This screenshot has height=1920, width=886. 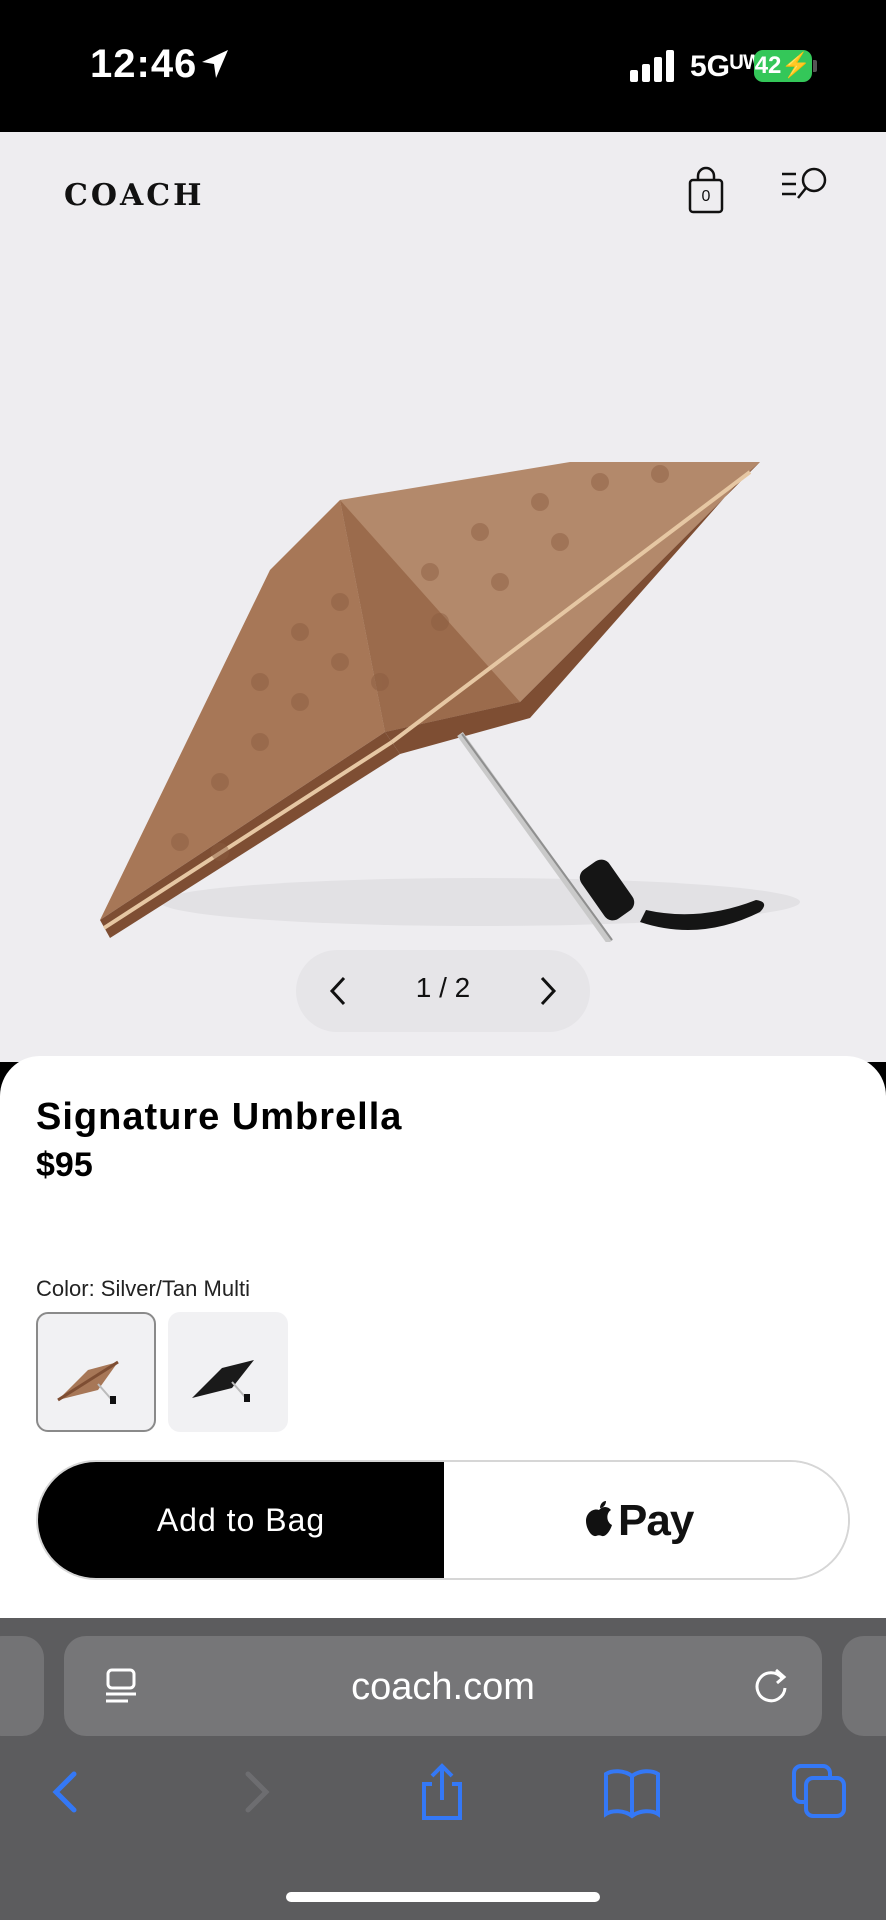 I want to click on tabs-icon, so click(x=820, y=1792).